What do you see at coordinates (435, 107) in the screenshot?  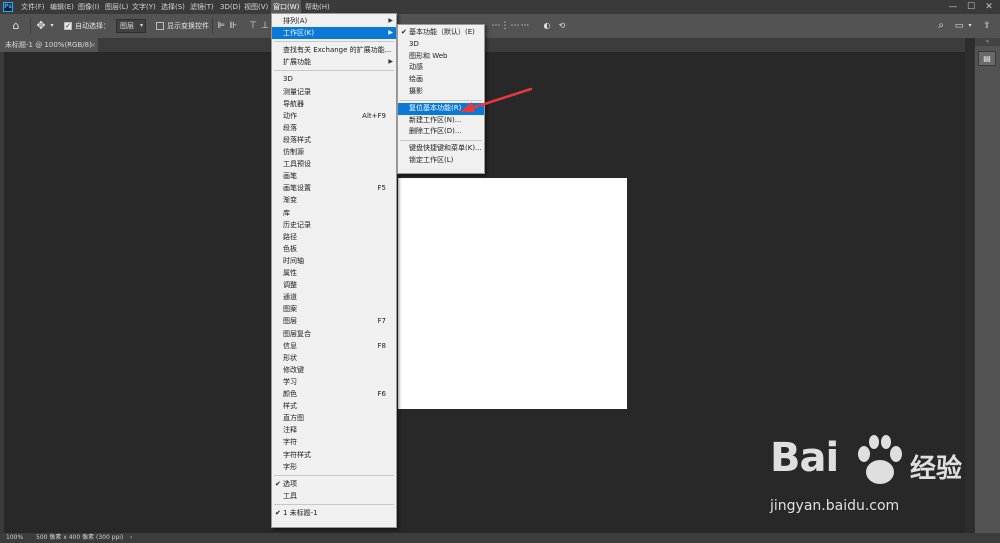 I see `workspace-menu-item-label: 复位基本功能(R)` at bounding box center [435, 107].